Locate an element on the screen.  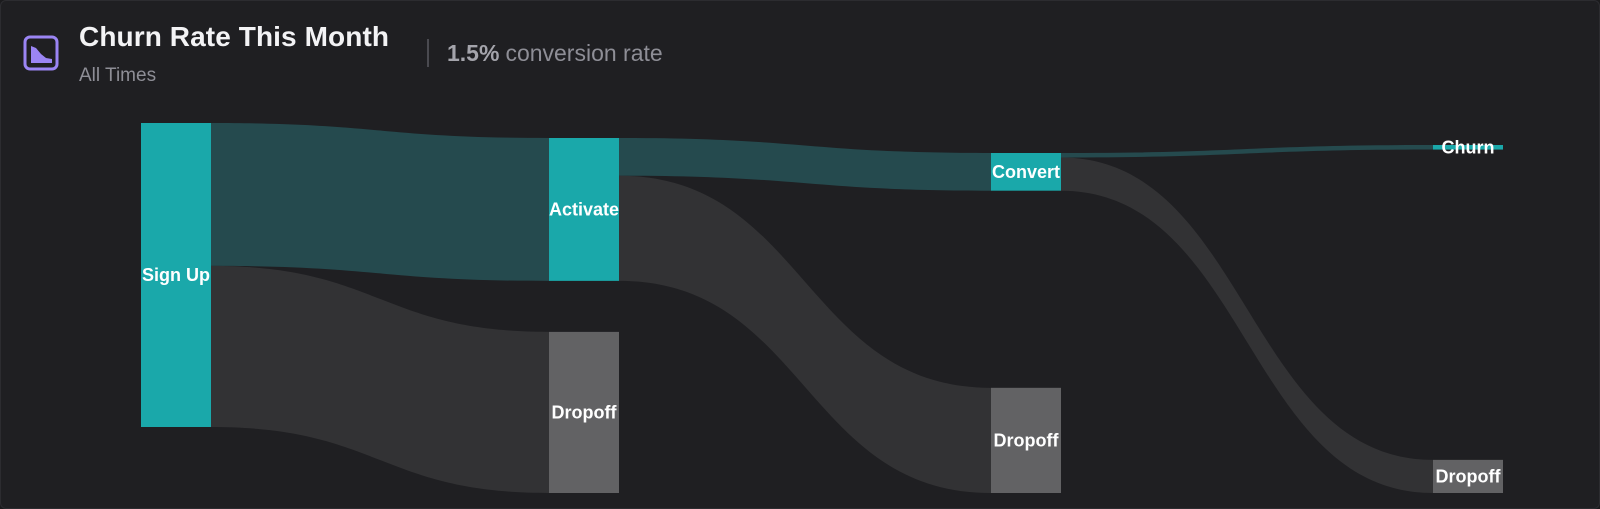
sankey-label-dropoff3: Dropoff is located at coordinates (1469, 476).